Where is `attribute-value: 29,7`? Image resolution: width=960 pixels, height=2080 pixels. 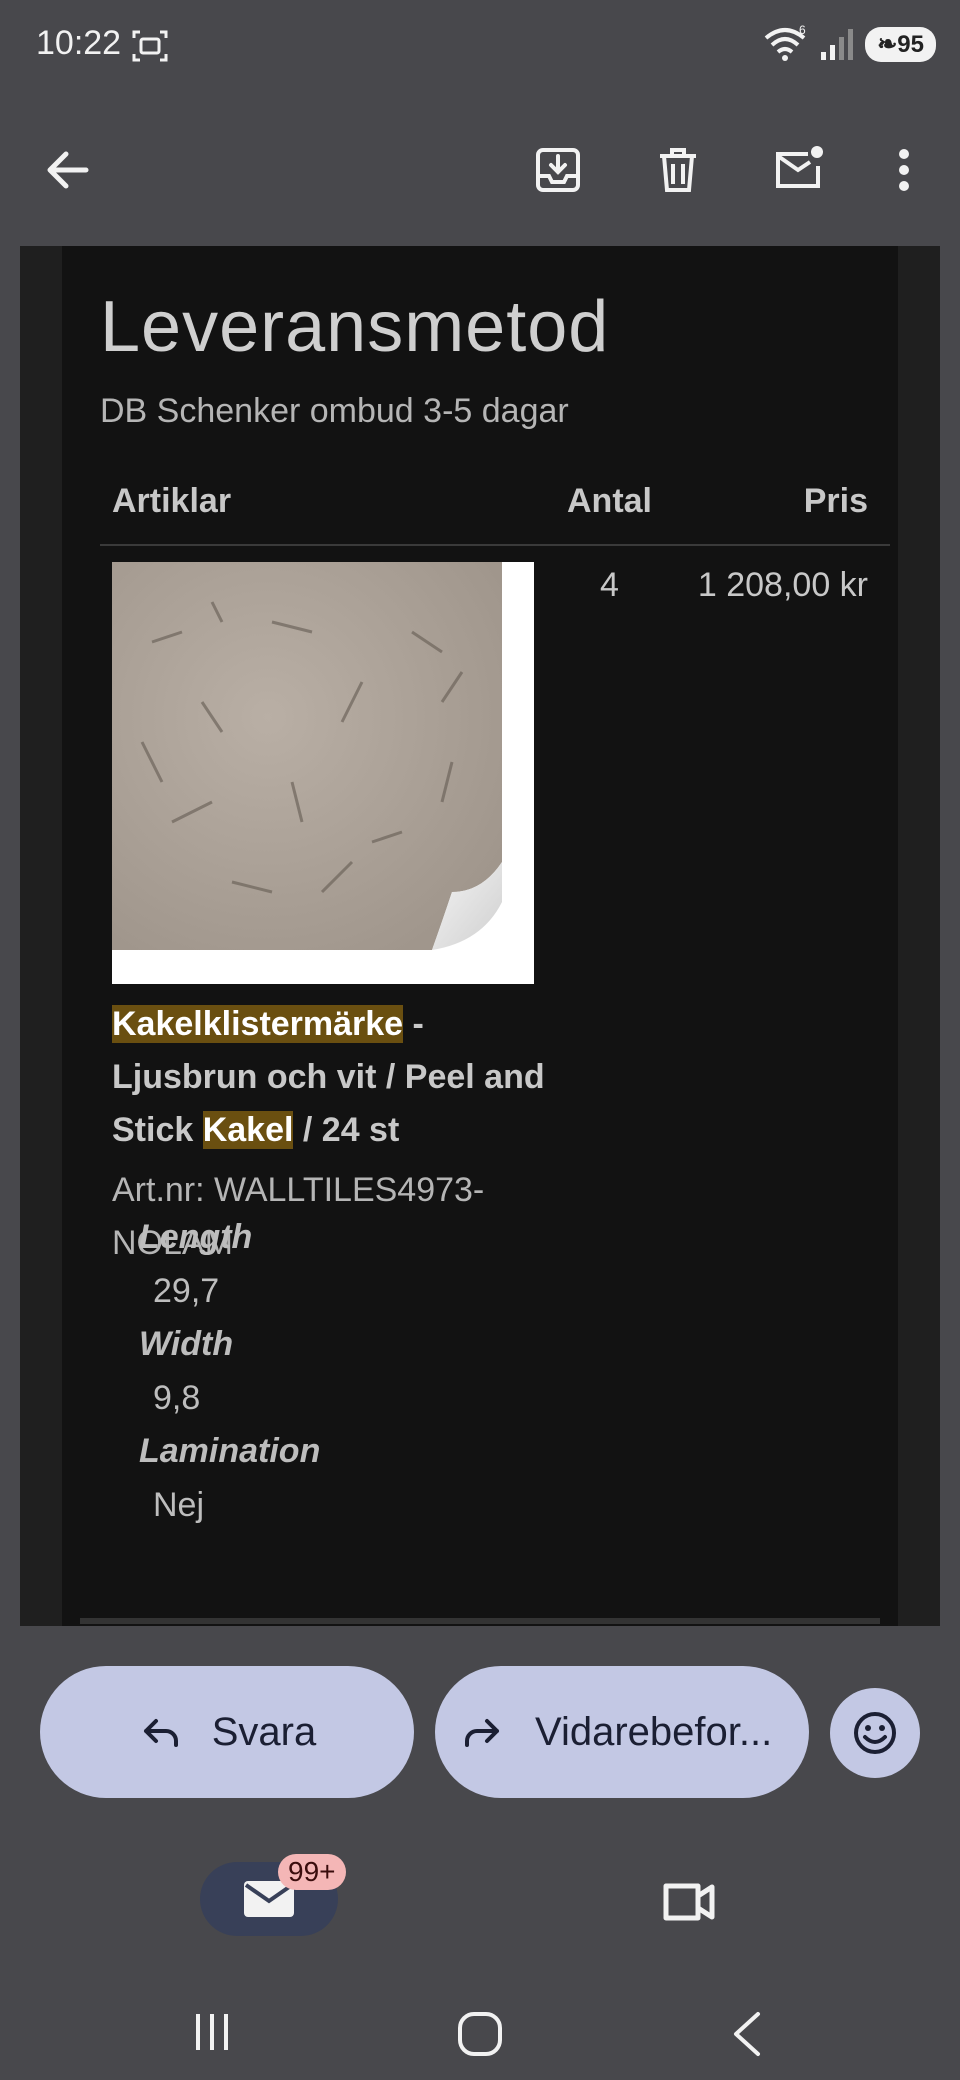
attribute-value: 29,7 is located at coordinates (186, 1291).